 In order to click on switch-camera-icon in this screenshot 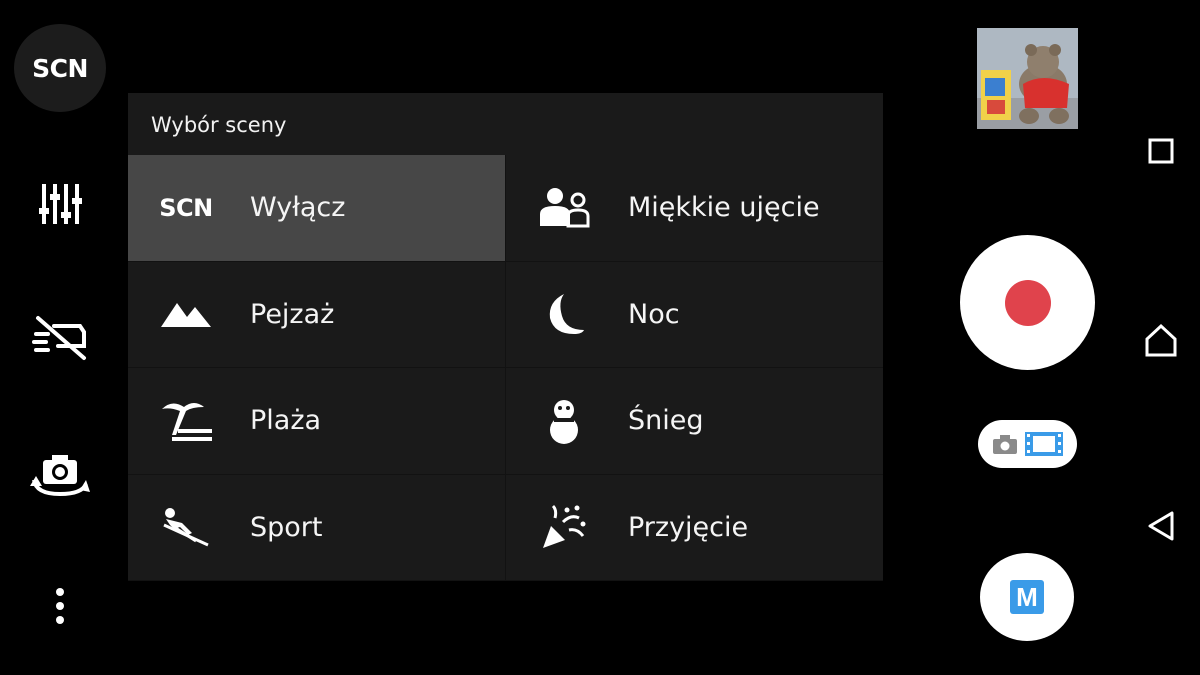, I will do `click(60, 475)`.